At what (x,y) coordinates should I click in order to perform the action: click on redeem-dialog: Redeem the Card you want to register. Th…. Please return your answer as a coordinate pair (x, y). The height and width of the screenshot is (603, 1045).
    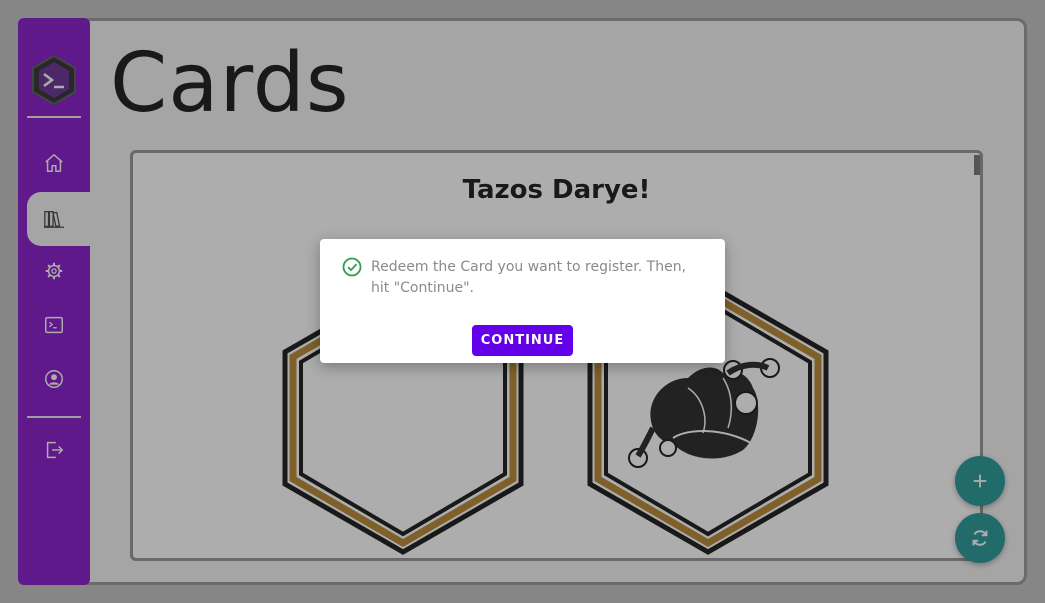
    Looking at the image, I should click on (522, 301).